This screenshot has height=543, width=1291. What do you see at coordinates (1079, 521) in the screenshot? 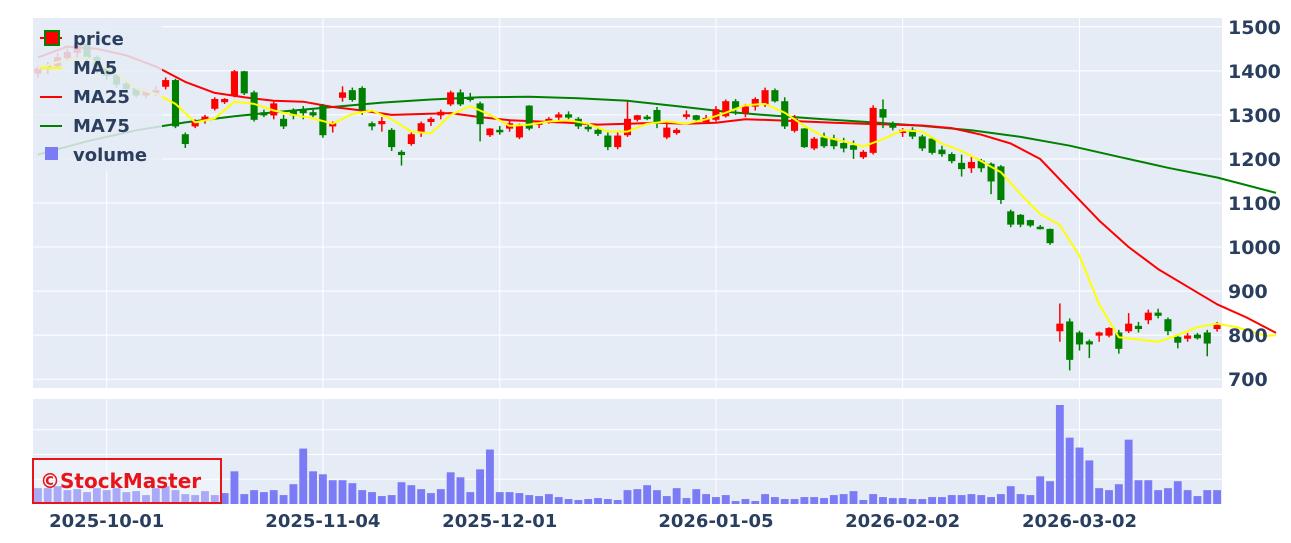
I see `date-tick-label: 2026-03-02` at bounding box center [1079, 521].